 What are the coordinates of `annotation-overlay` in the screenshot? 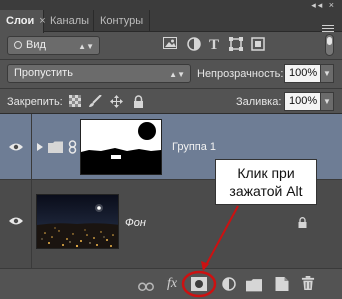 It's located at (210, 251).